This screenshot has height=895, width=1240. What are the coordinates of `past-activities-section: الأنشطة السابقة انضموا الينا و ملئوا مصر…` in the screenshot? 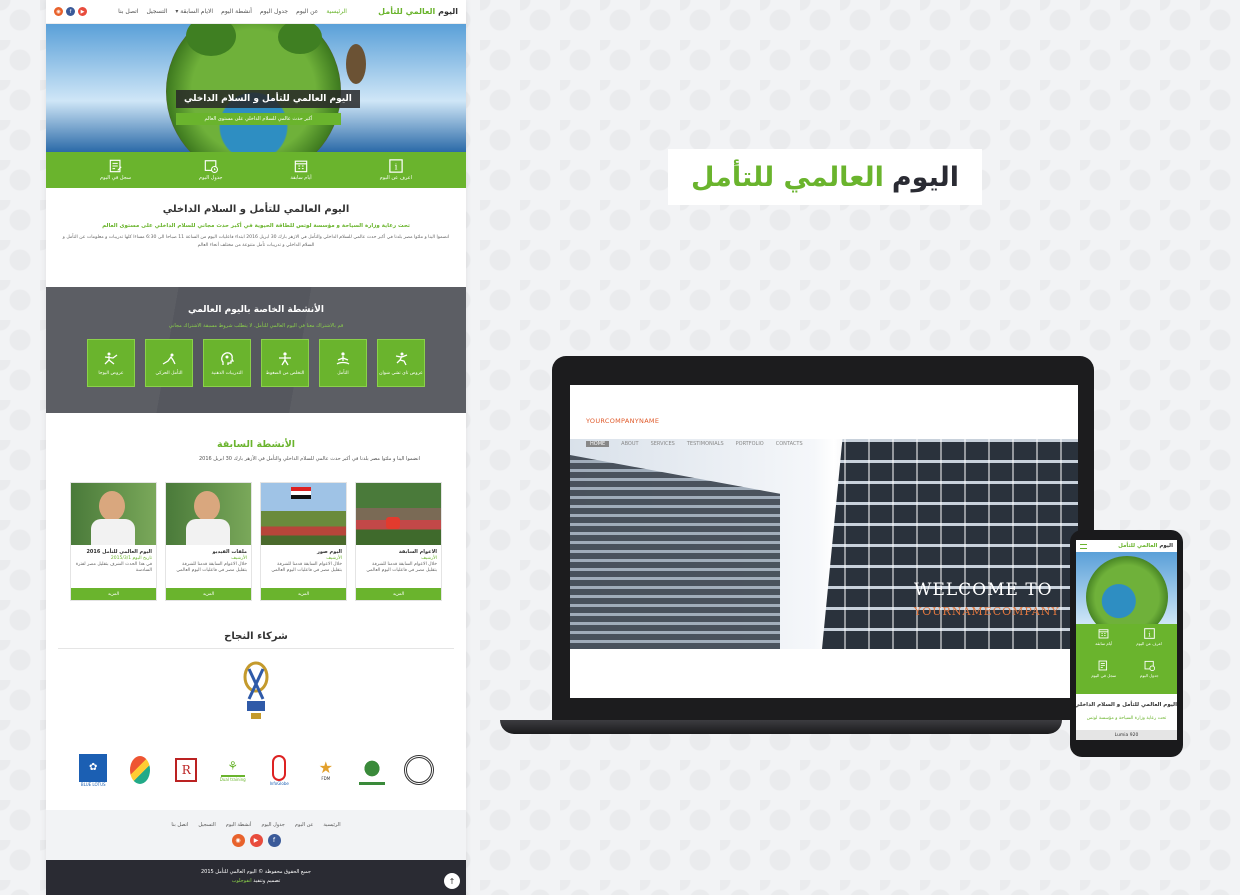 It's located at (256, 507).